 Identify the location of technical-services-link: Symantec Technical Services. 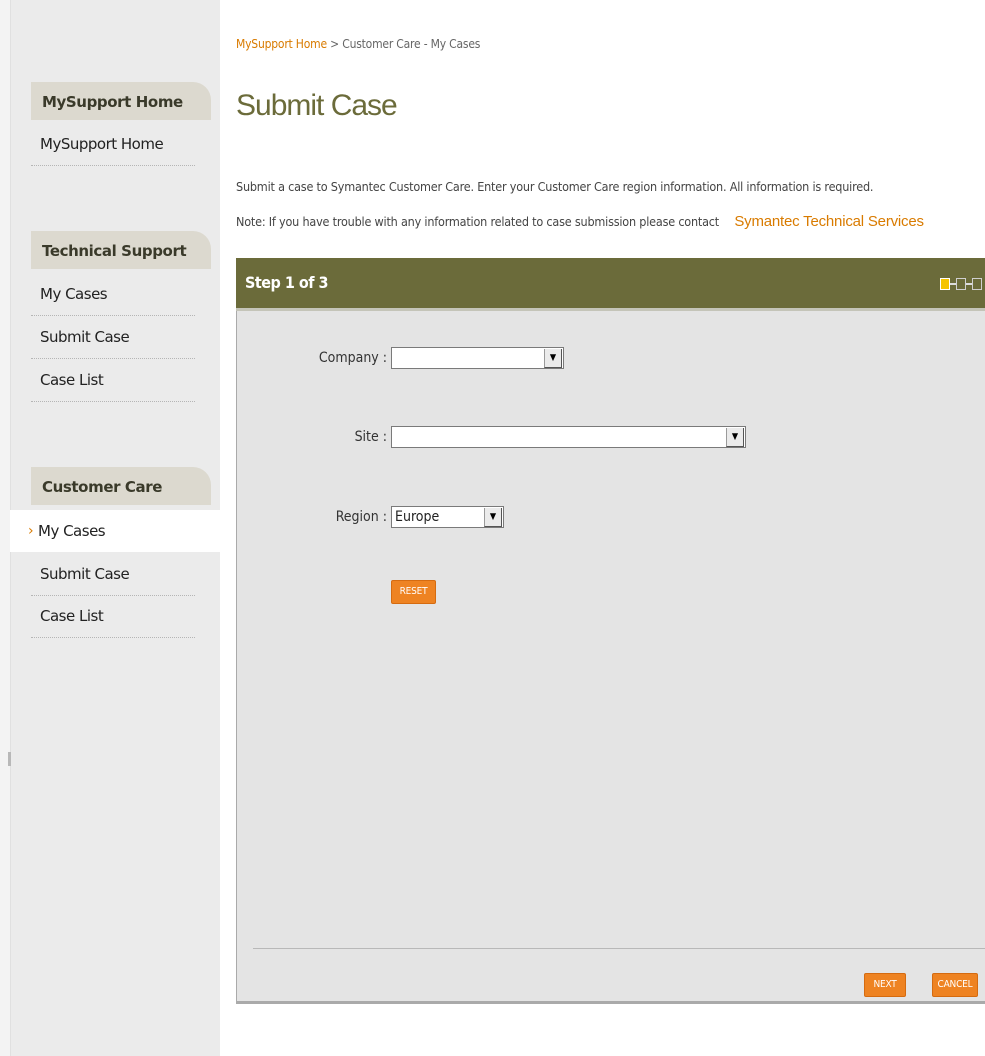
(829, 221).